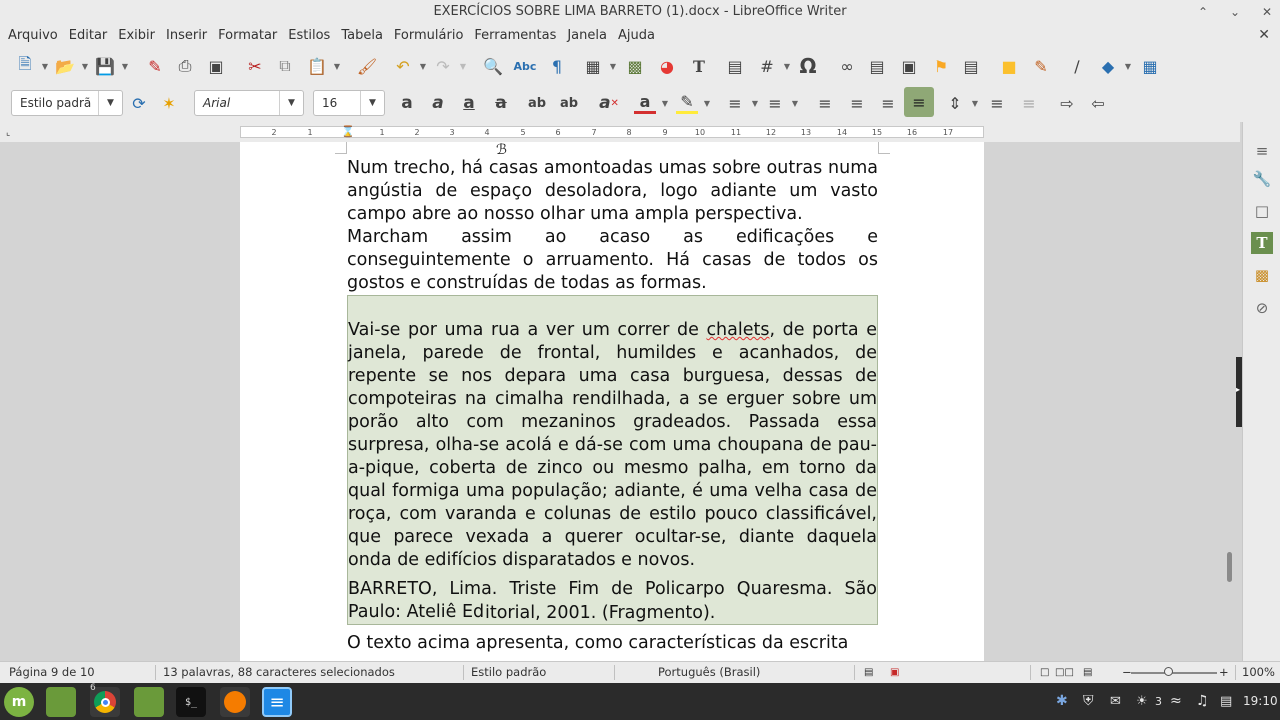 The image size is (1280, 720). What do you see at coordinates (1108, 66) in the screenshot?
I see `basic-shapes-icon: ◆` at bounding box center [1108, 66].